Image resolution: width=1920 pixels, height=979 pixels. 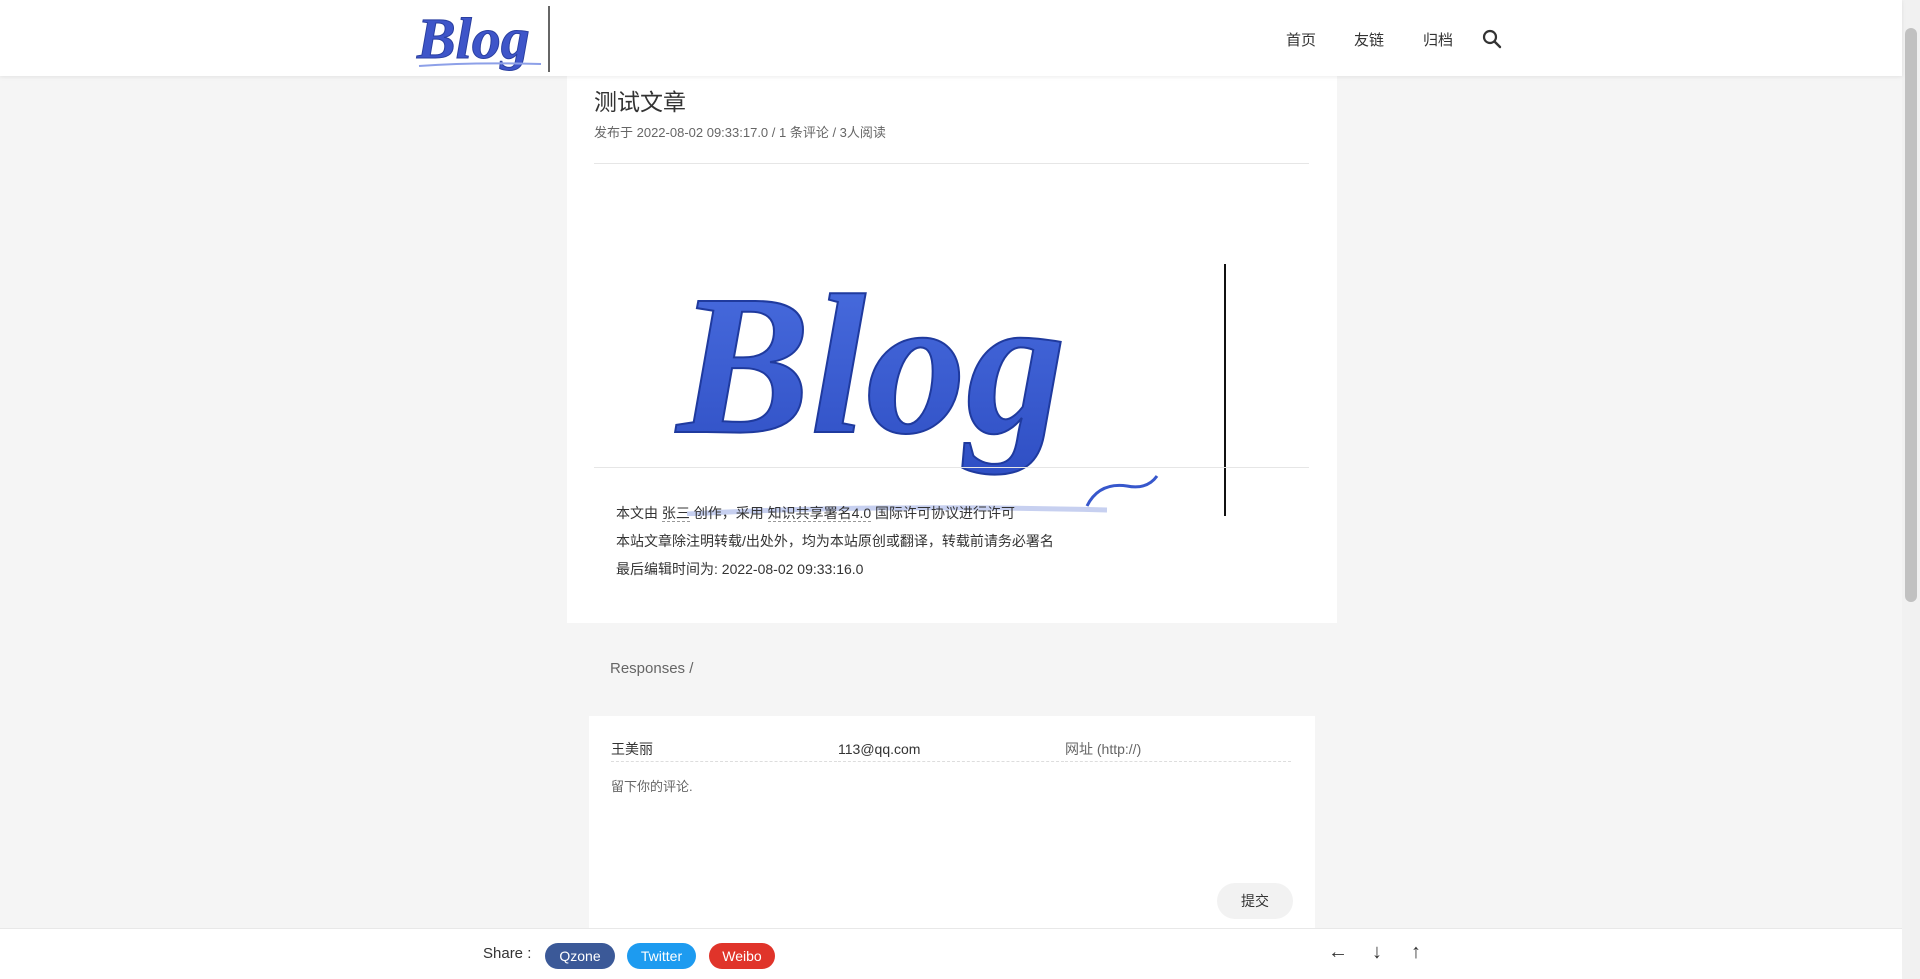 I want to click on repost-notice: 本站文章除注明转载/出处外，均为本站原创或翻译，转载前请务必署名, so click(x=835, y=541).